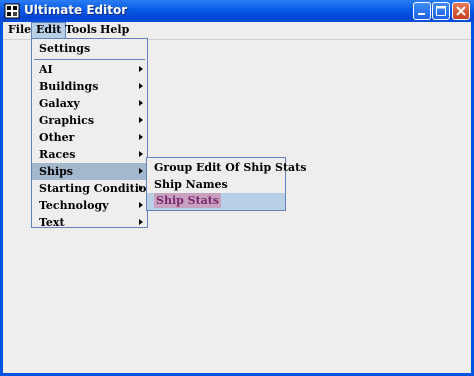 The width and height of the screenshot is (474, 376). Describe the element at coordinates (81, 30) in the screenshot. I see `menu-tools: Tools` at that location.